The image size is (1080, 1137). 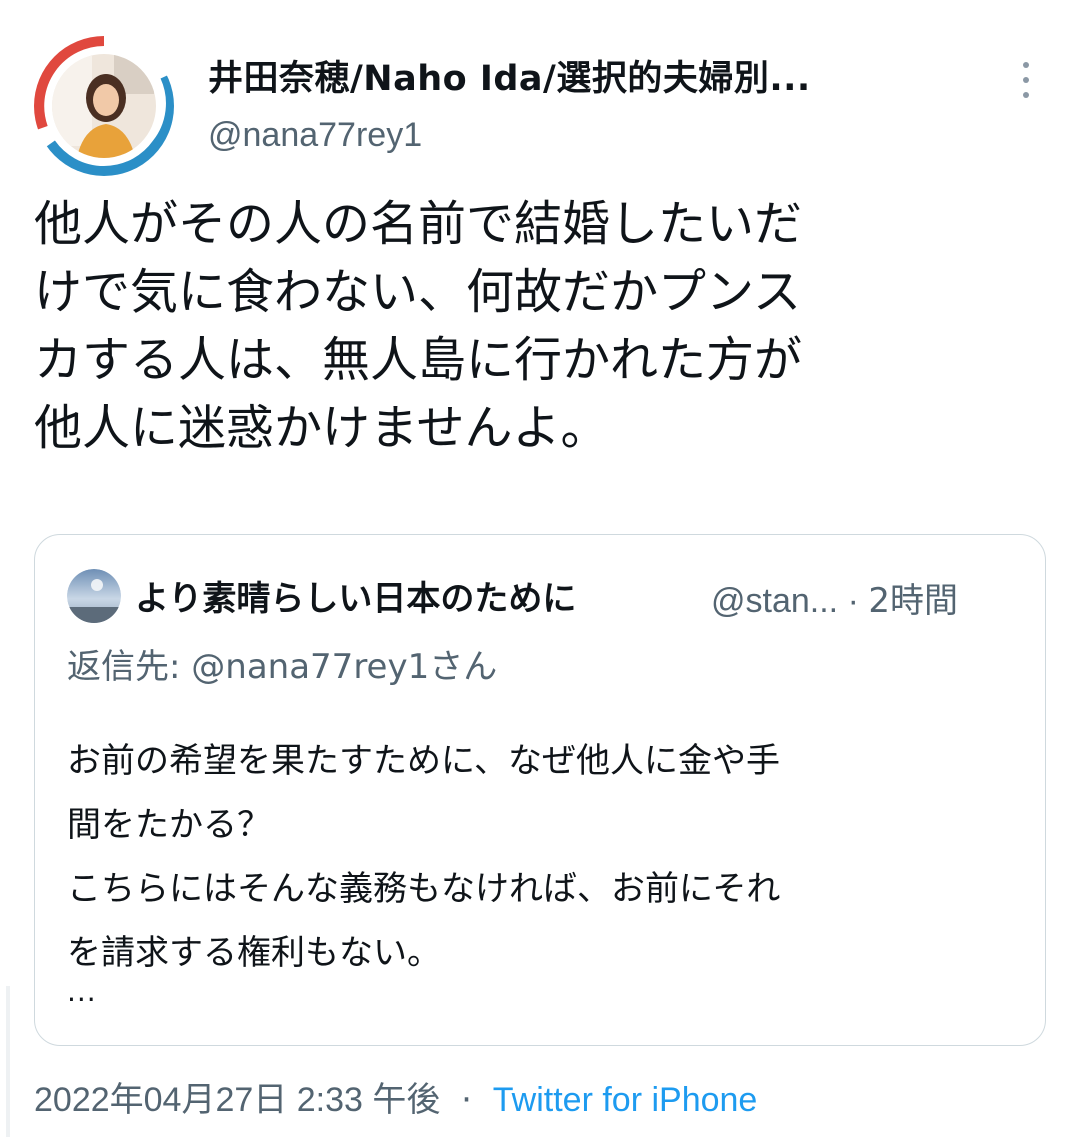 What do you see at coordinates (254, 953) in the screenshot?
I see `quoted-text-line: を請求する権利もない。` at bounding box center [254, 953].